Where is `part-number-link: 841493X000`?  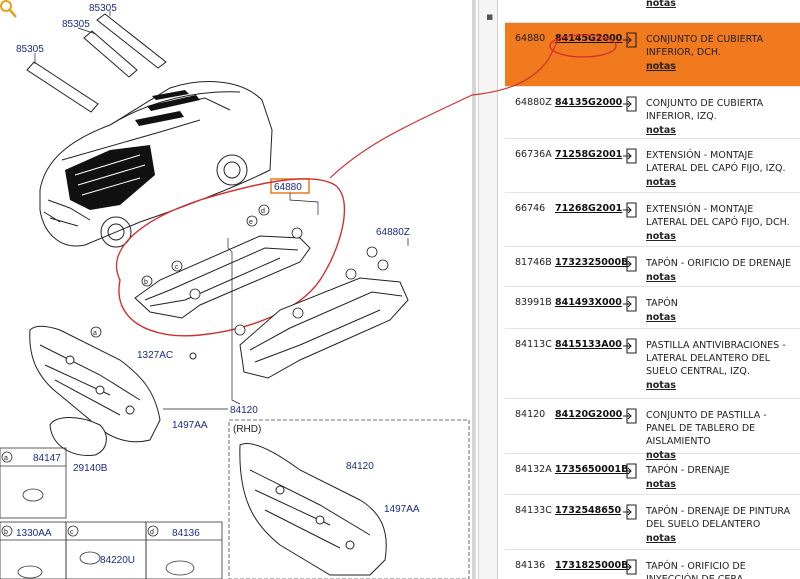
part-number-link: 841493X000 is located at coordinates (588, 302).